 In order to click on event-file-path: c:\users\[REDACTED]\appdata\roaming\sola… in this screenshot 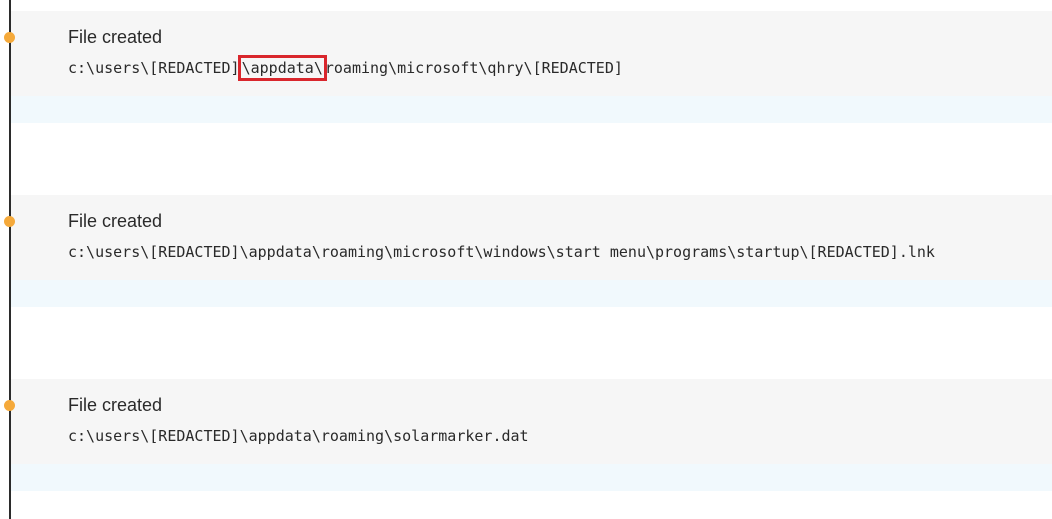, I will do `click(298, 436)`.